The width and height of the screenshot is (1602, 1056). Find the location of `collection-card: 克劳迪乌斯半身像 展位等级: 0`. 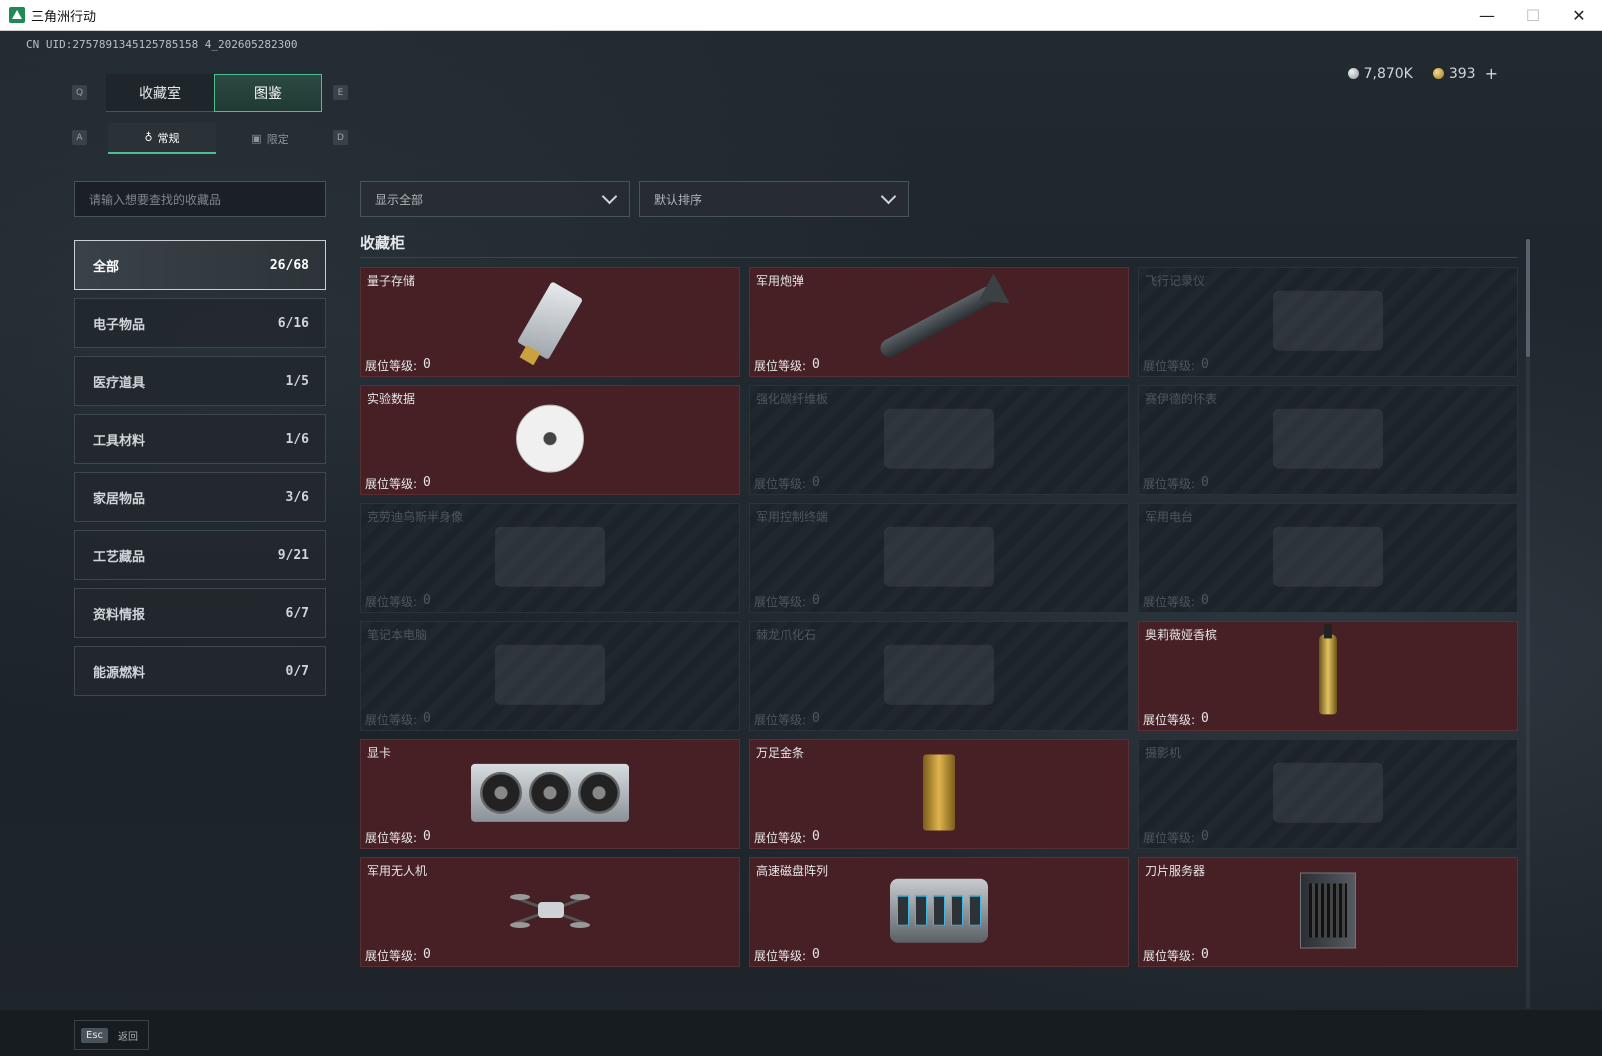

collection-card: 克劳迪乌斯半身像 展位等级: 0 is located at coordinates (550, 558).